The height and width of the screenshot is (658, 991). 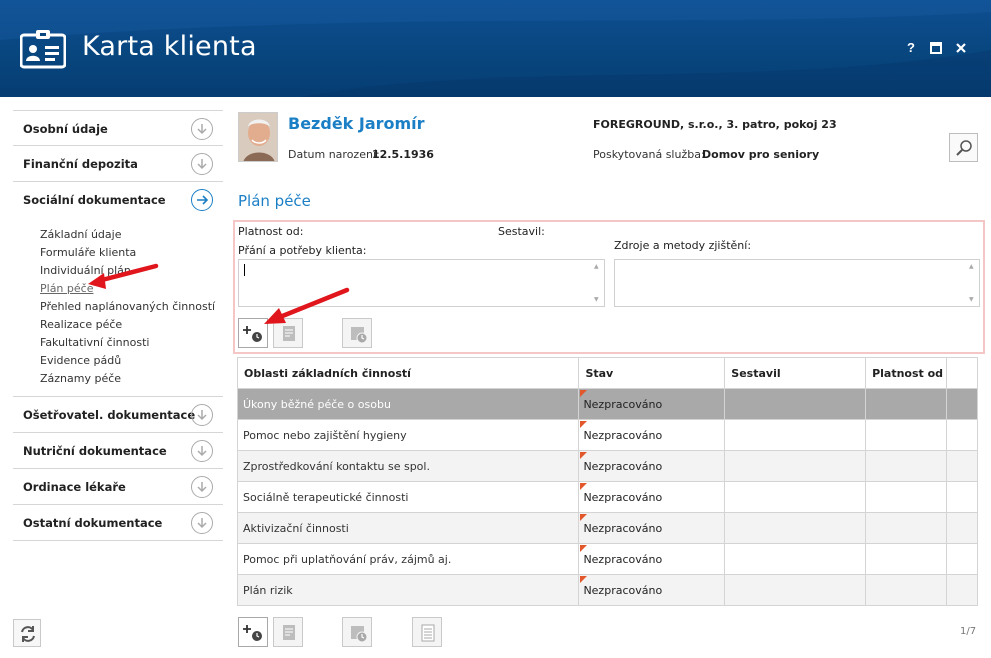 I want to click on table-row: Aktivizační činnosti Nezpracováno, so click(x=607, y=528).